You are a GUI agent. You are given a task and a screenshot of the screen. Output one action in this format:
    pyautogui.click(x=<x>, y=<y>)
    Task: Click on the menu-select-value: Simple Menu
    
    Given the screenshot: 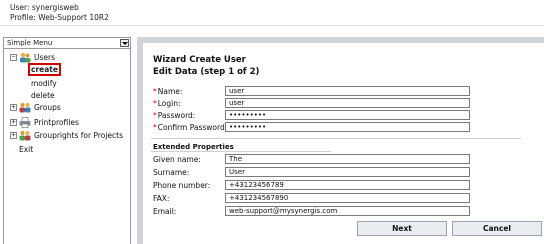 What is the action you would take?
    pyautogui.click(x=30, y=43)
    